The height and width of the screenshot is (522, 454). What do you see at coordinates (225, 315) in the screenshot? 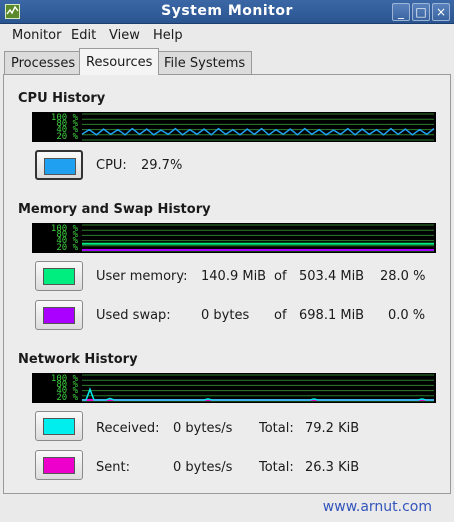
I see `used-swap-used: 0 bytes` at bounding box center [225, 315].